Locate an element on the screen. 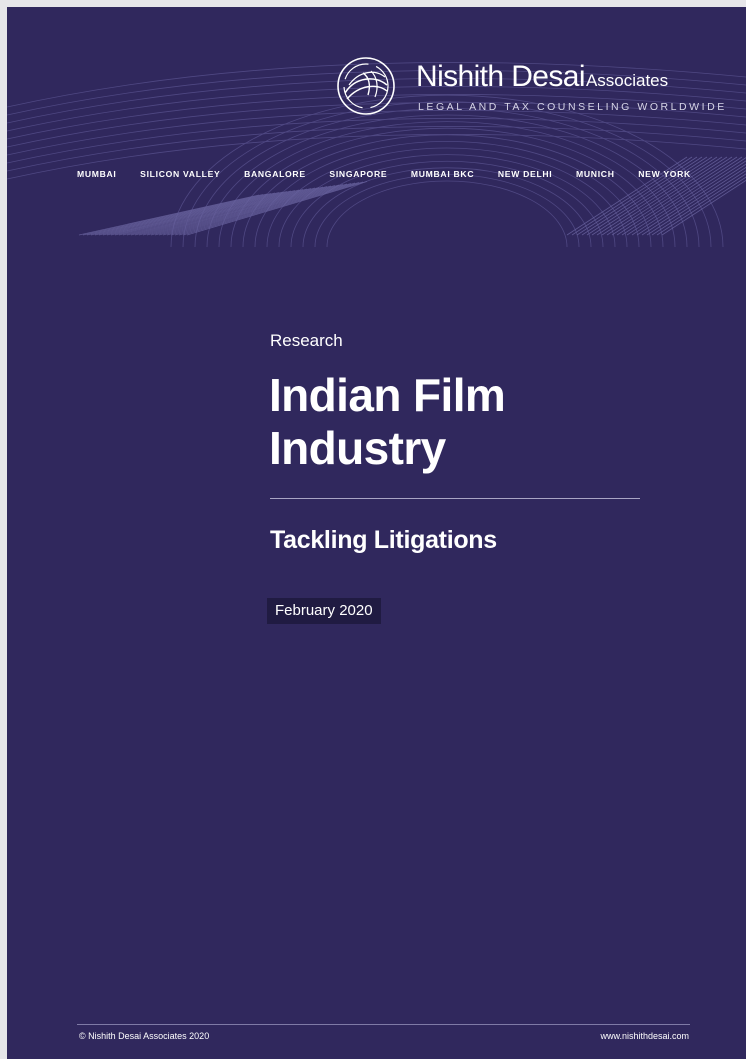 The height and width of the screenshot is (1059, 746). footer-copyright: © Nishith Desai Associates 2020 is located at coordinates (144, 1036).